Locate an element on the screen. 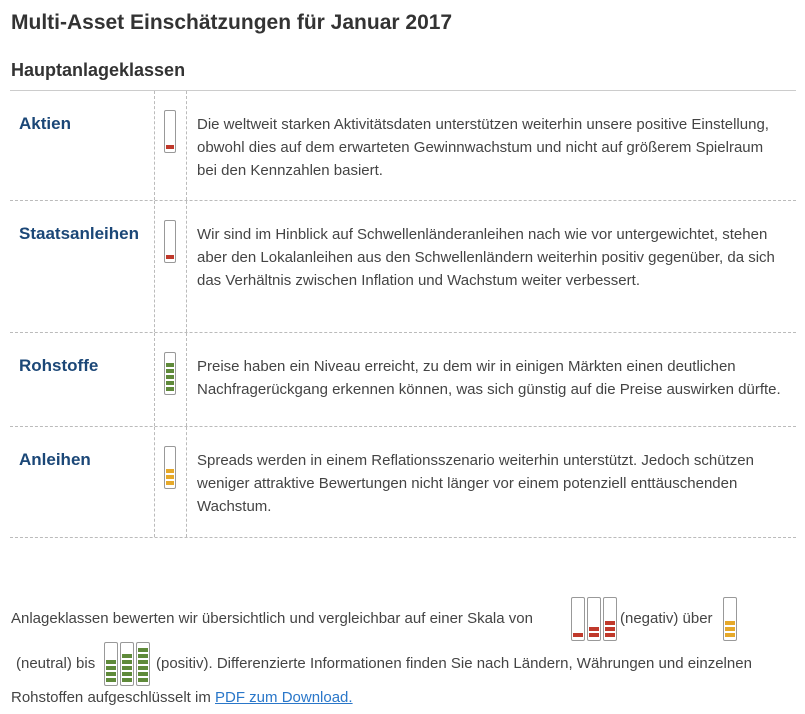 The image size is (805, 714). asset-name: Anleihen is located at coordinates (82, 482).